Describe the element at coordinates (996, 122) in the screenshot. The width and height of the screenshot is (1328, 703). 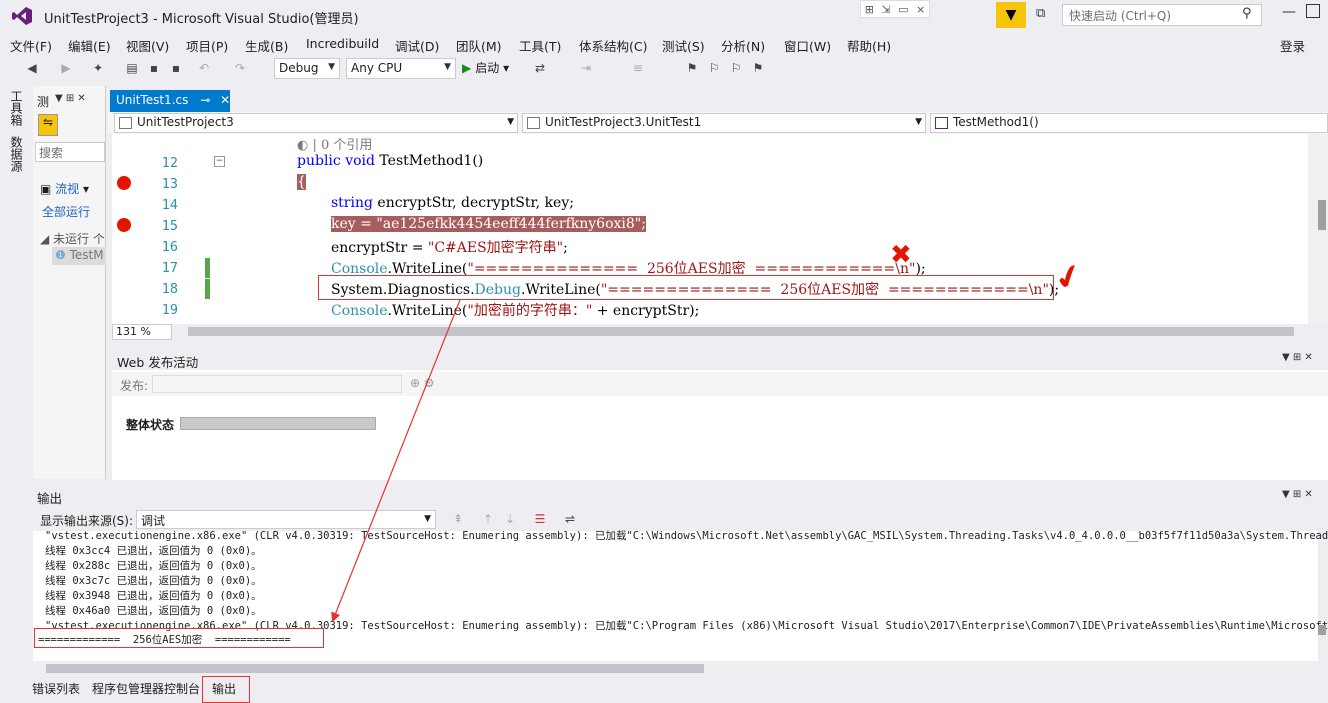
I see `method-nav-value: TestMethod1()` at that location.